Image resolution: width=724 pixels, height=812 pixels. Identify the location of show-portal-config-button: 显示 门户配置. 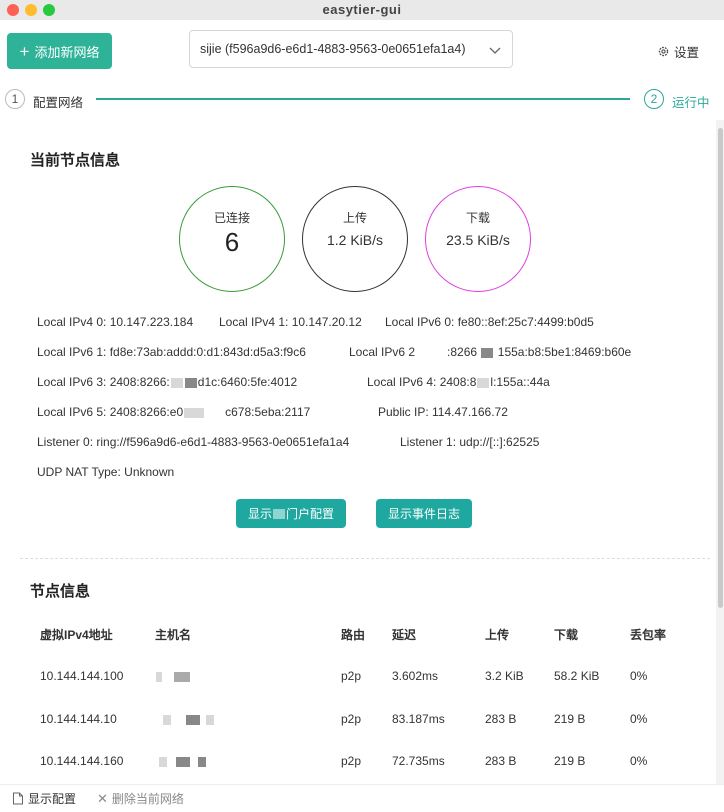
(291, 513).